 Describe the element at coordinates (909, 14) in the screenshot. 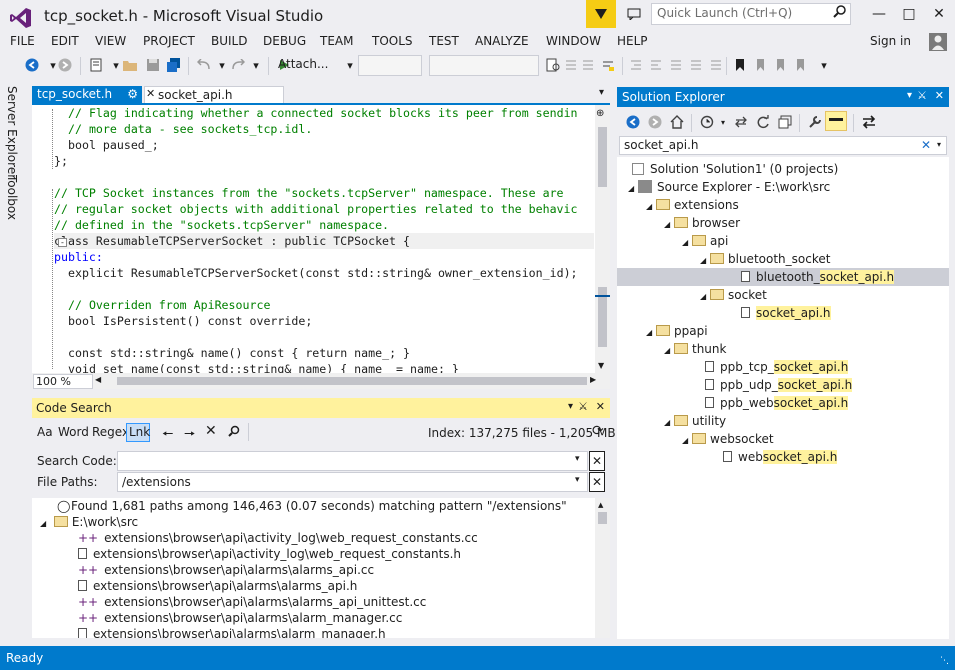

I see `maximize-button: □` at that location.